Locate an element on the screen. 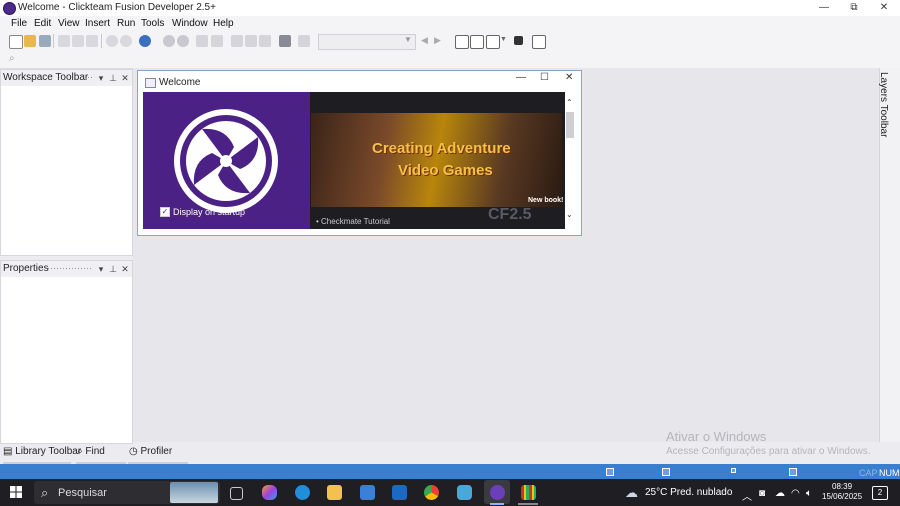 This screenshot has height=506, width=900. tutorial-link: • Checkmate Tutorial is located at coordinates (353, 221).